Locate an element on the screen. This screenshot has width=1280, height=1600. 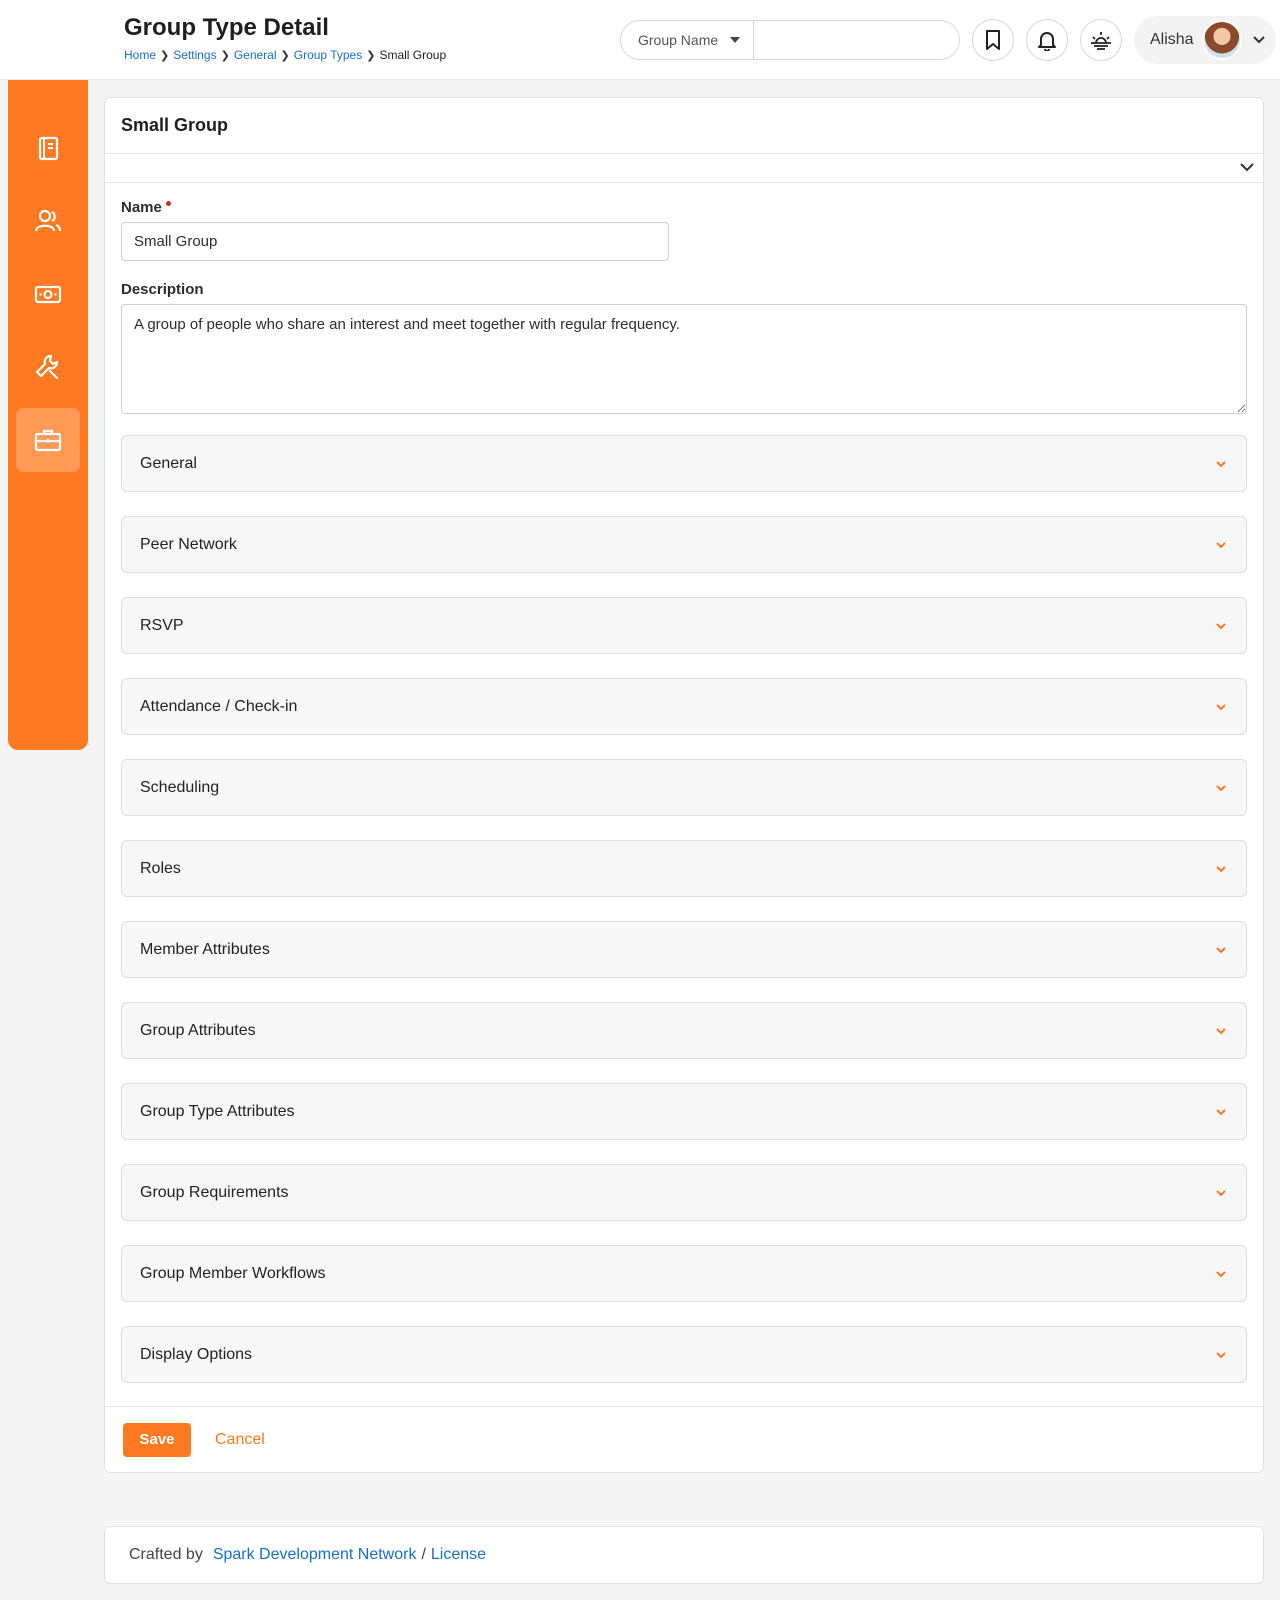
sunrise-icon is located at coordinates (1101, 41).